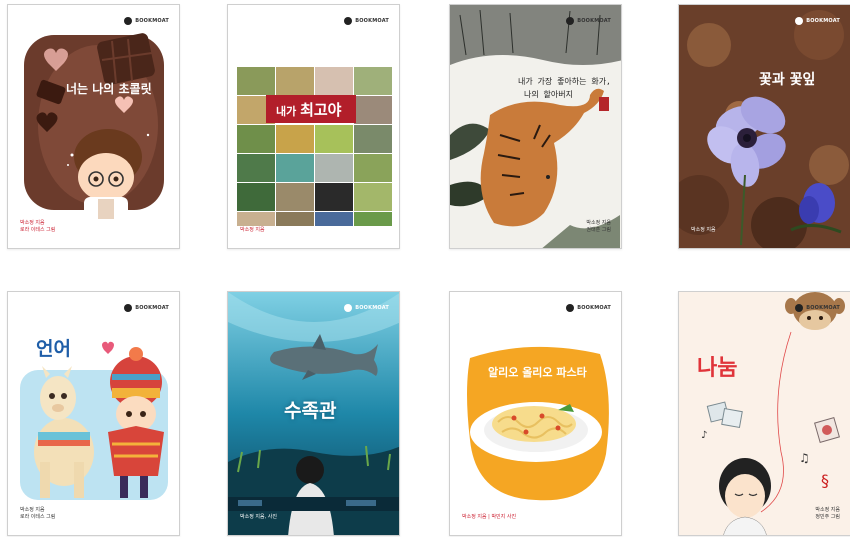 This screenshot has width=850, height=537. What do you see at coordinates (717, 368) in the screenshot?
I see `book-title: 나눔` at bounding box center [717, 368].